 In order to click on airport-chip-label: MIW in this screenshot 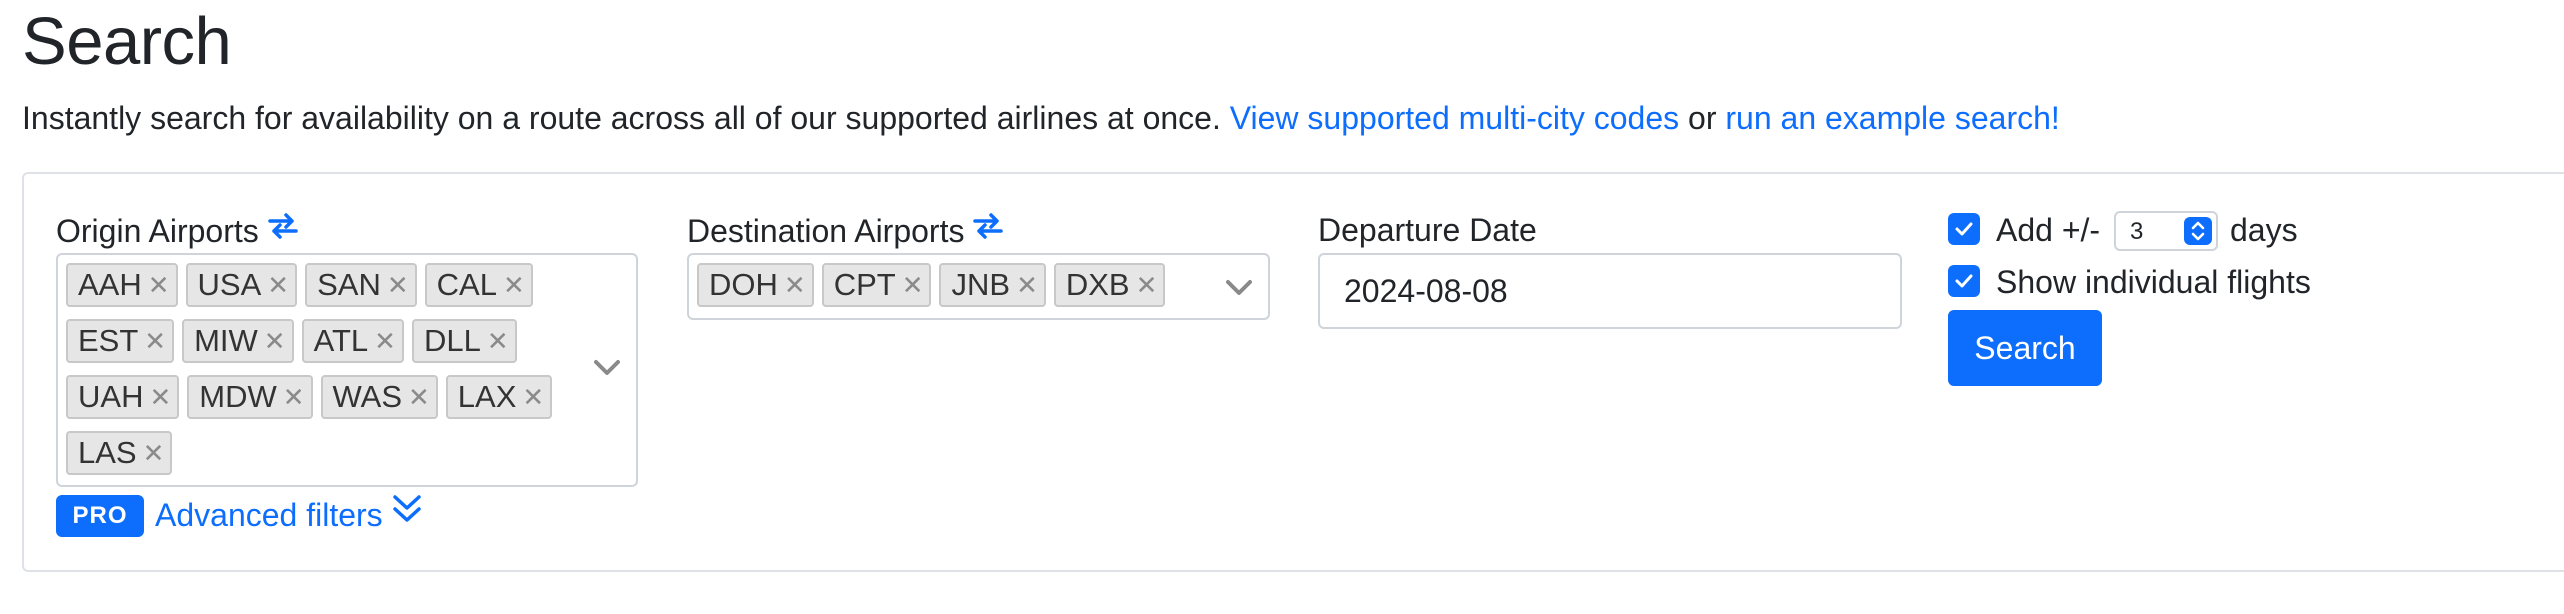, I will do `click(226, 340)`.